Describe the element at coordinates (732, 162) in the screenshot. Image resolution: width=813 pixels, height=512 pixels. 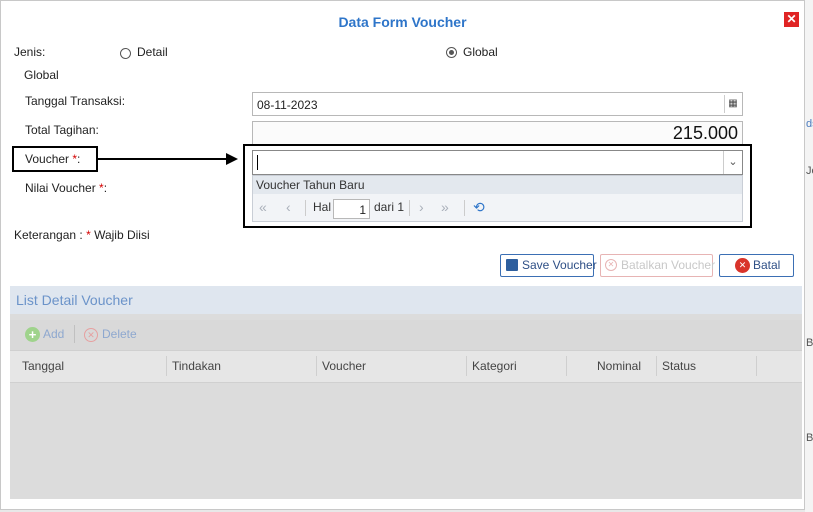
I see `chevron-down-icon: ⌄` at that location.